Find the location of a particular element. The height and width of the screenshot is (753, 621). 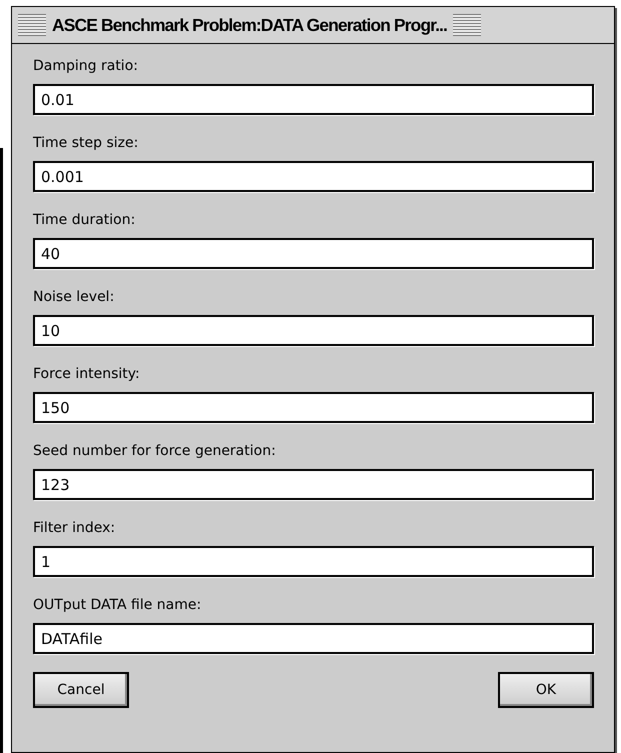

input-field: 0.01 is located at coordinates (313, 99).